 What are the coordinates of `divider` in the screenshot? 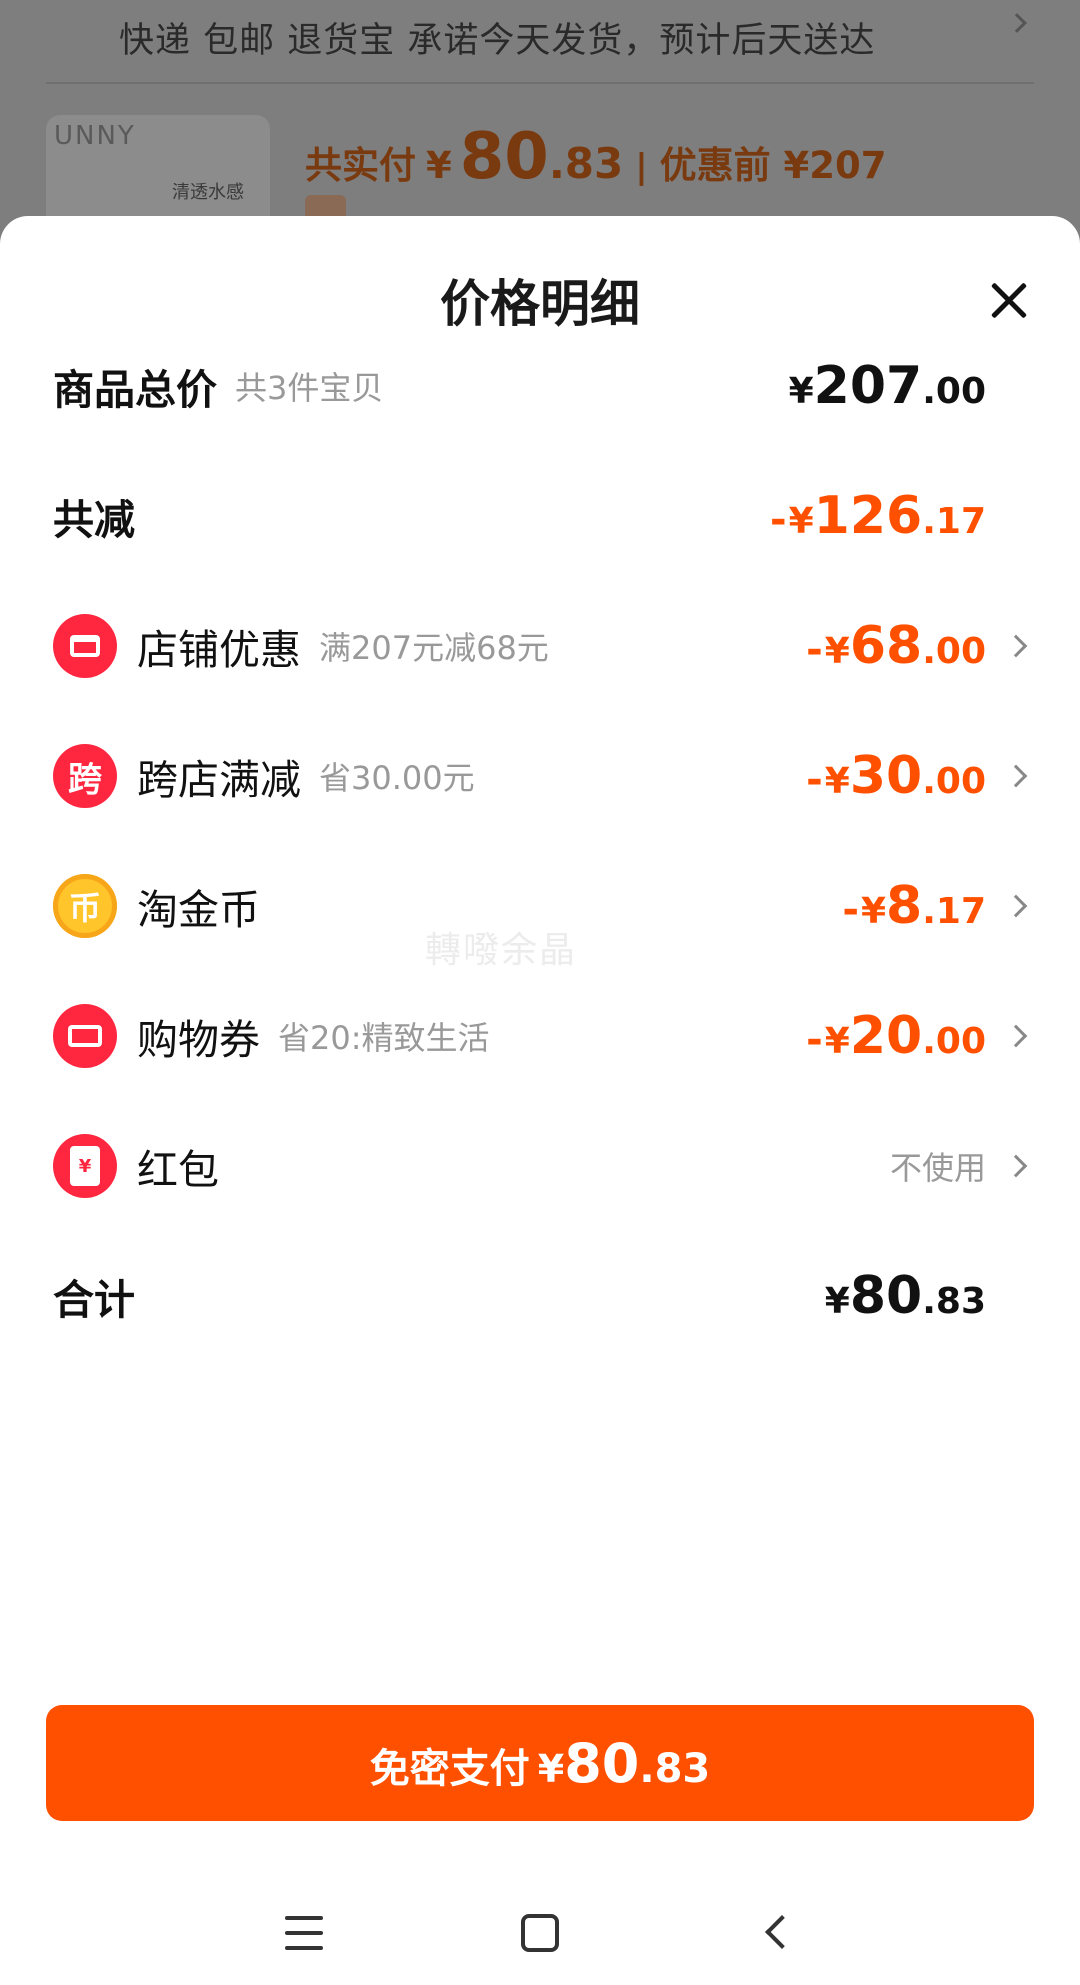 It's located at (540, 83).